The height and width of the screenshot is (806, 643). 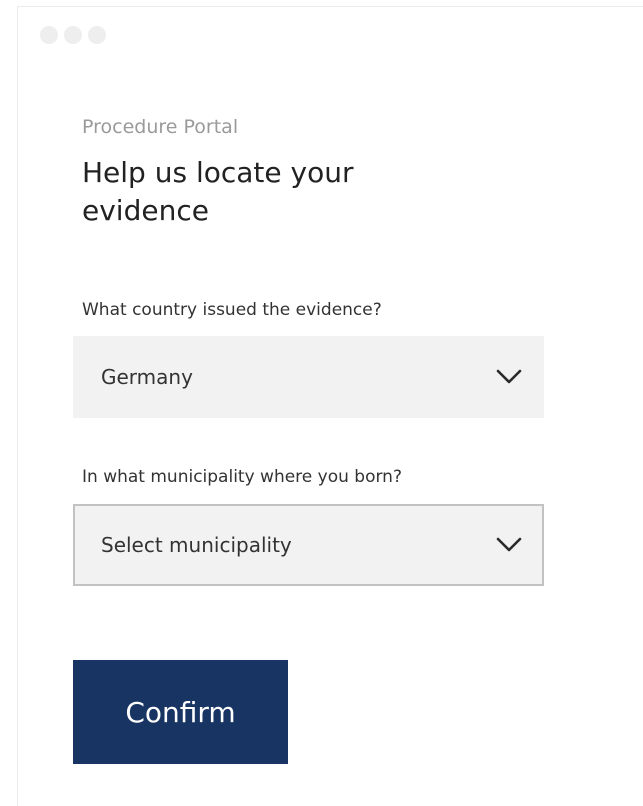 I want to click on confirm-button: Confirm, so click(x=180, y=712).